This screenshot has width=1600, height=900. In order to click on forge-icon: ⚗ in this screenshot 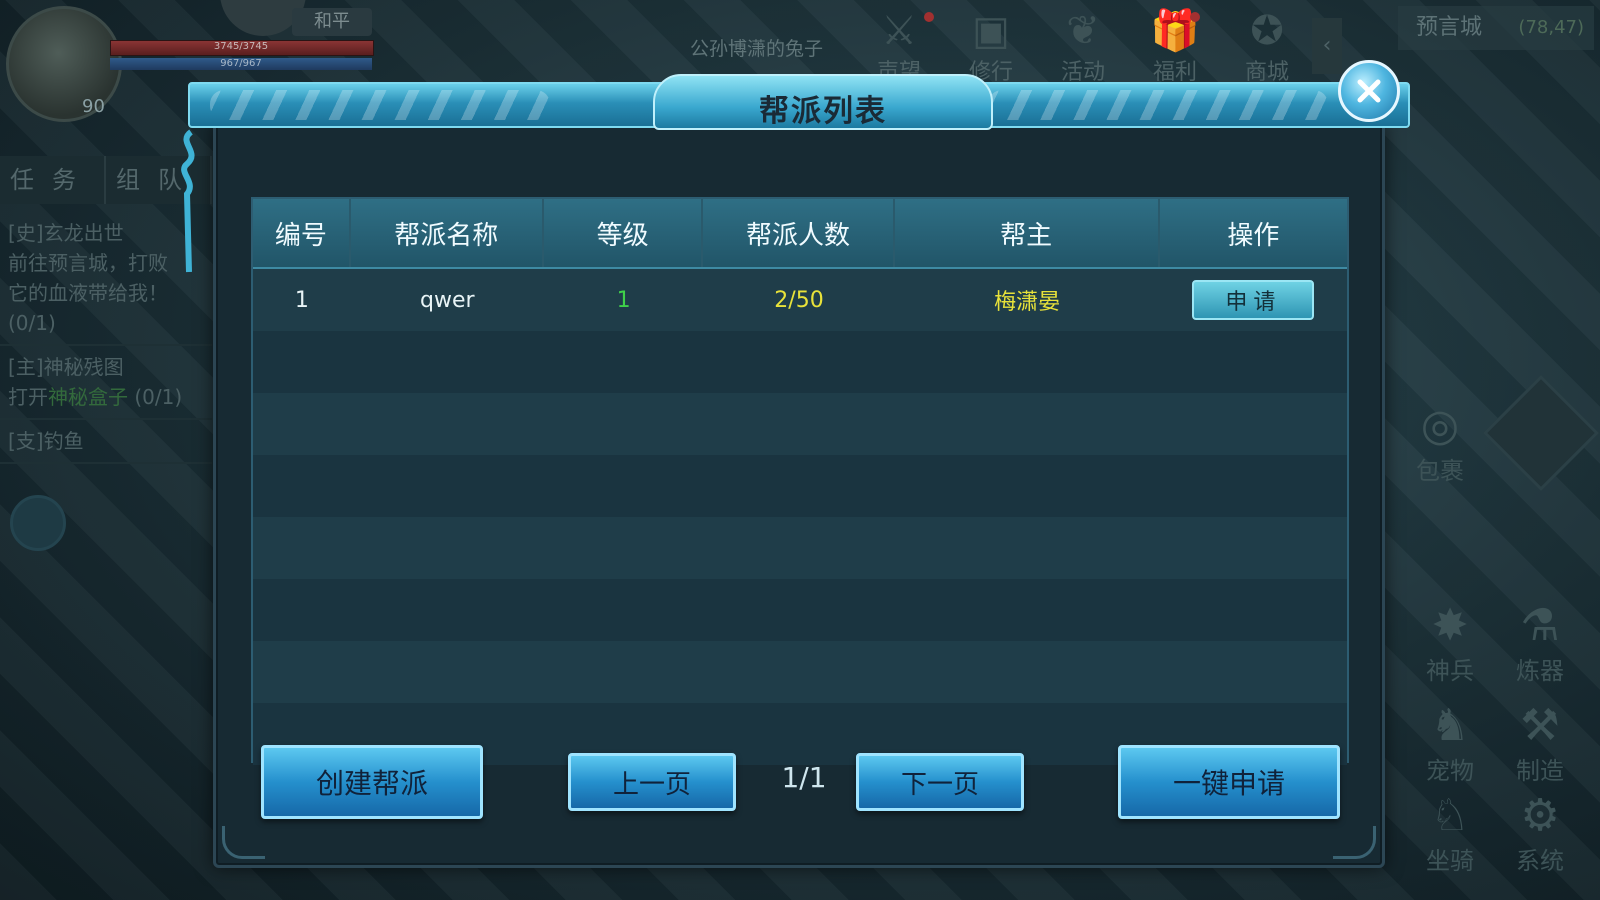, I will do `click(1540, 625)`.